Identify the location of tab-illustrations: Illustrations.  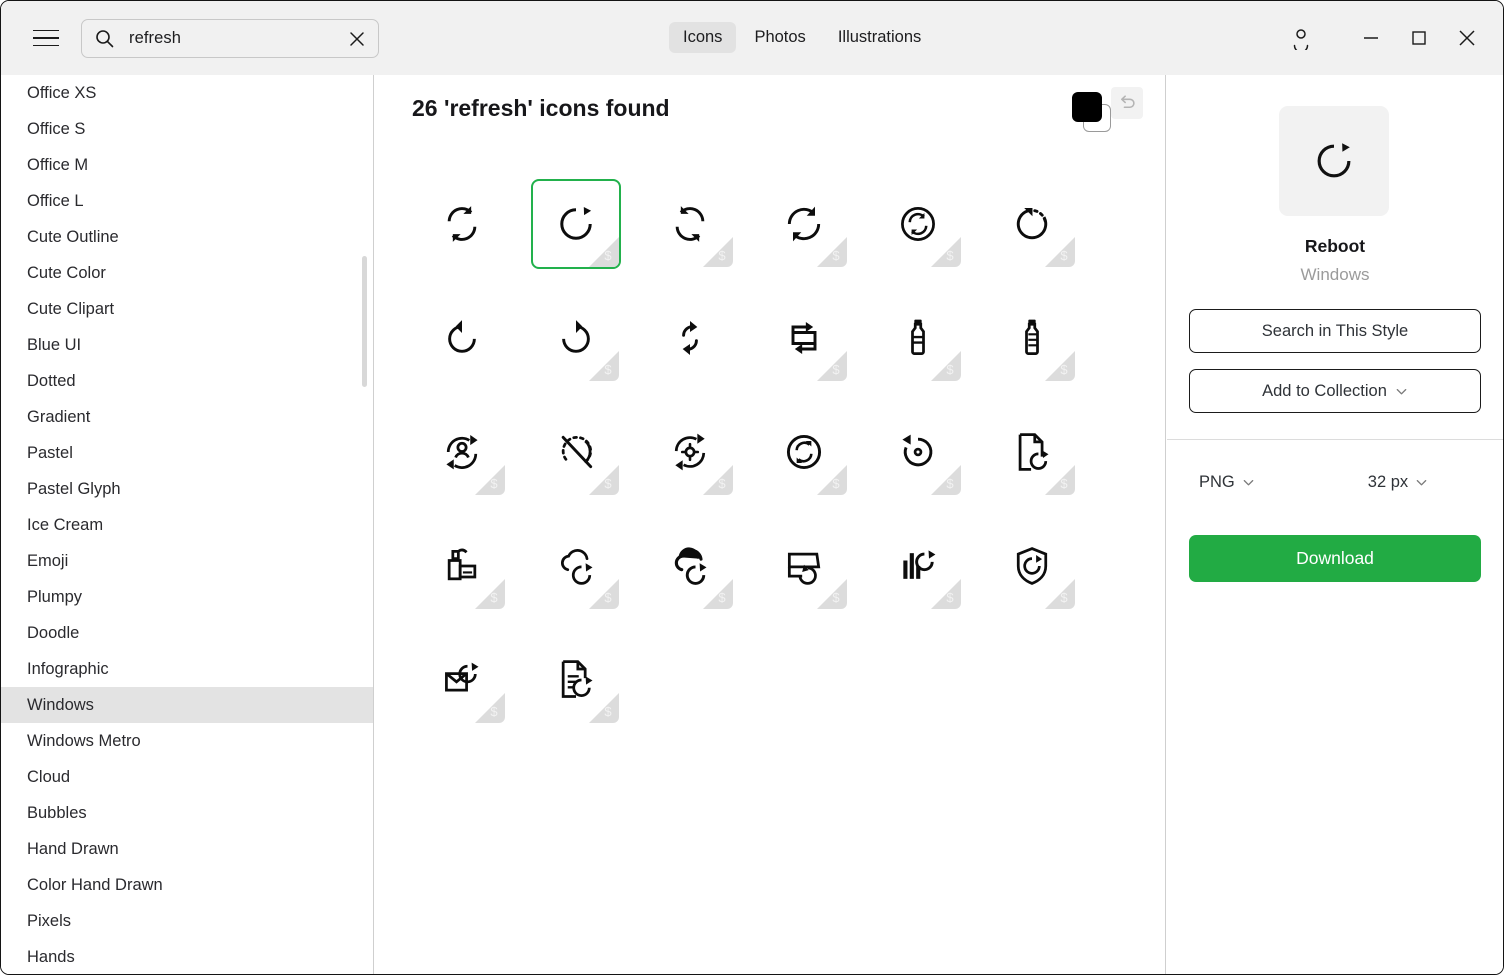
(879, 37).